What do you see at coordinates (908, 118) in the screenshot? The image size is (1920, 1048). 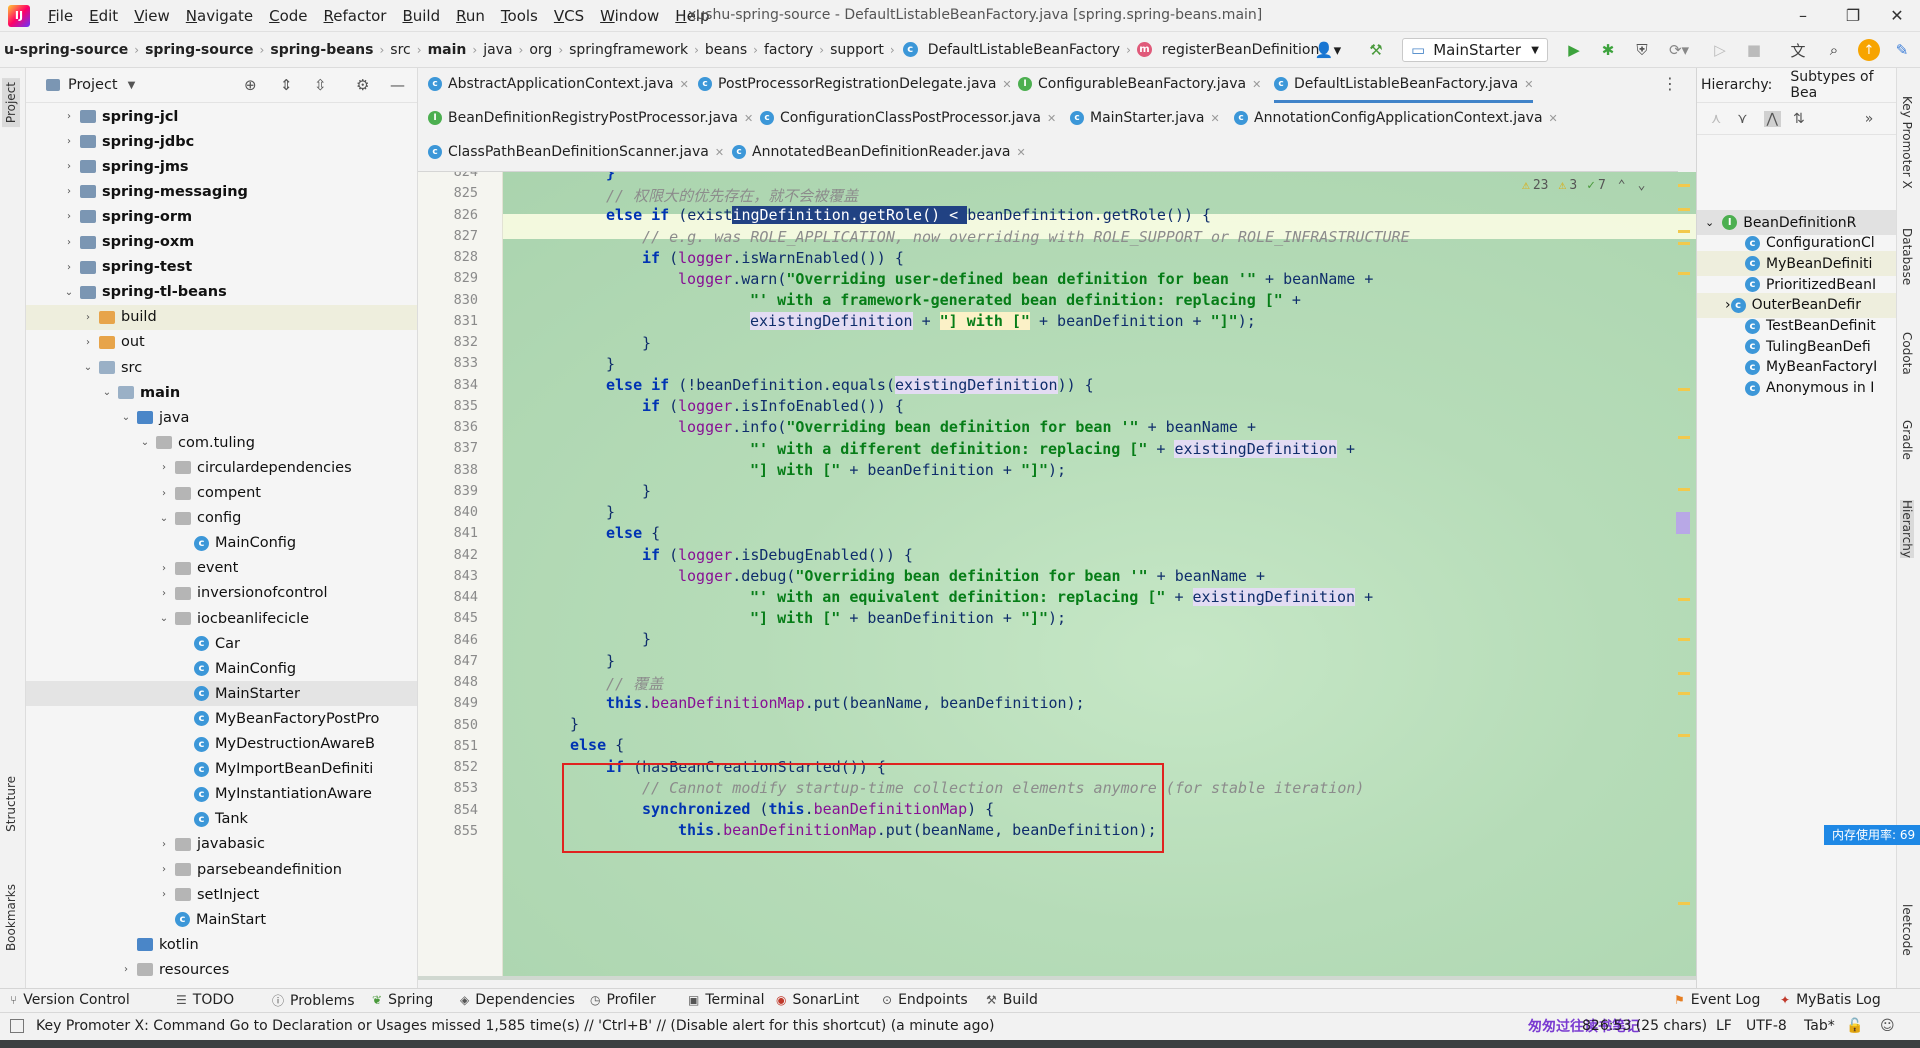 I see `tab-configuration-class-post-processor: c ConfigurationClassPostProcessor.java ✕` at bounding box center [908, 118].